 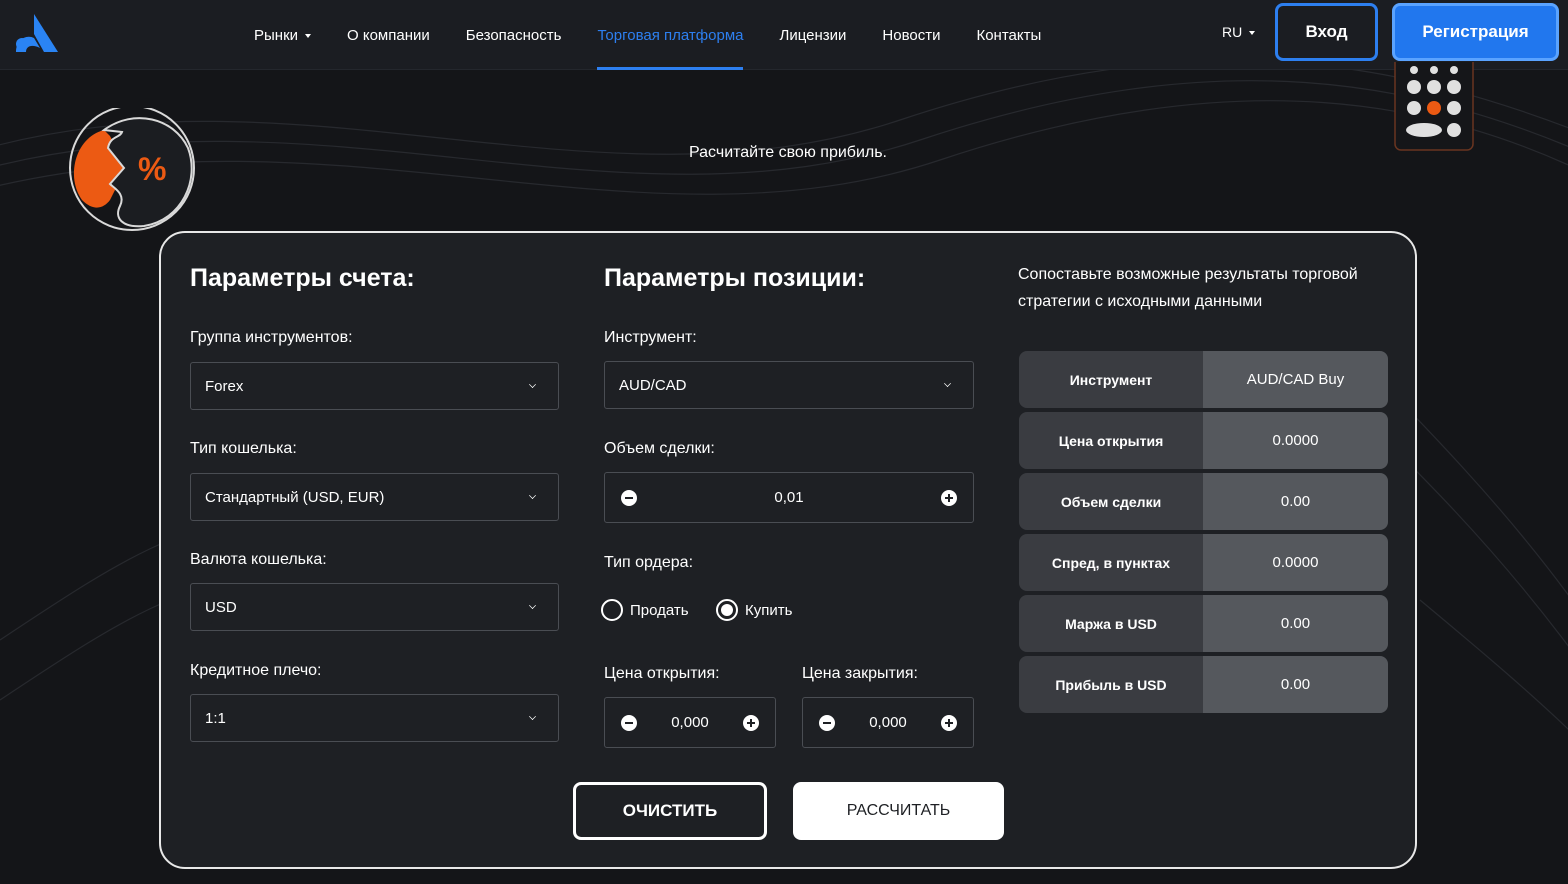 I want to click on nav-item-about: О компании, so click(x=388, y=35).